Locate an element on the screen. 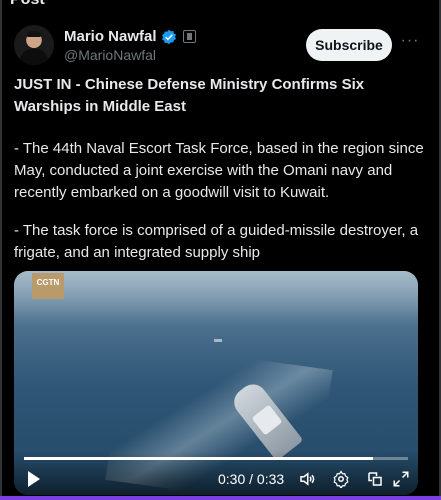  avatar-suit is located at coordinates (34, 57).